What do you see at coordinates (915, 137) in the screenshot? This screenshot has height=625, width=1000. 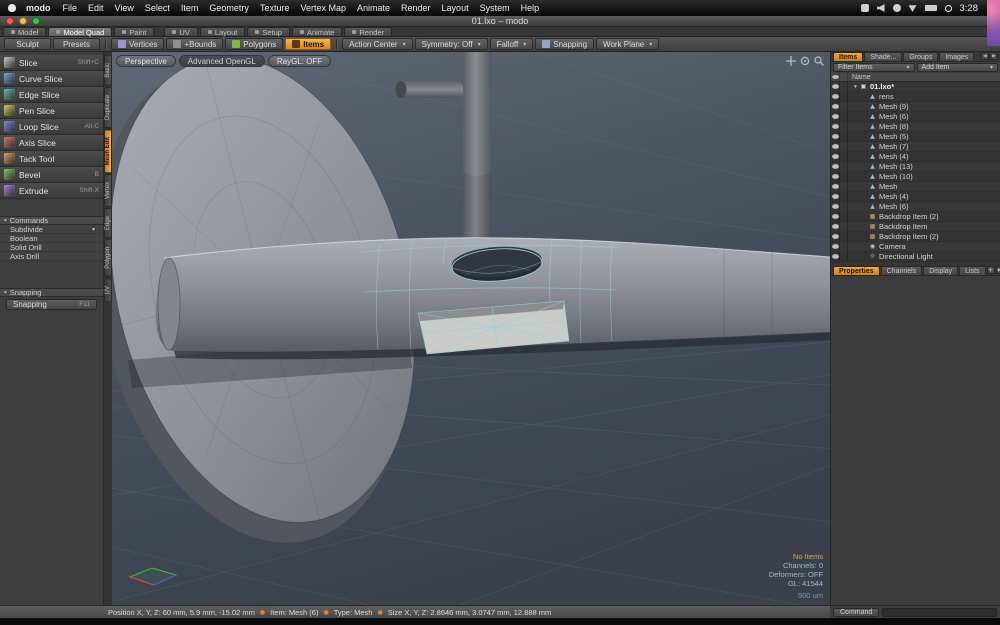 I see `item-row-mesh-5: ▲ Mesh (5)` at bounding box center [915, 137].